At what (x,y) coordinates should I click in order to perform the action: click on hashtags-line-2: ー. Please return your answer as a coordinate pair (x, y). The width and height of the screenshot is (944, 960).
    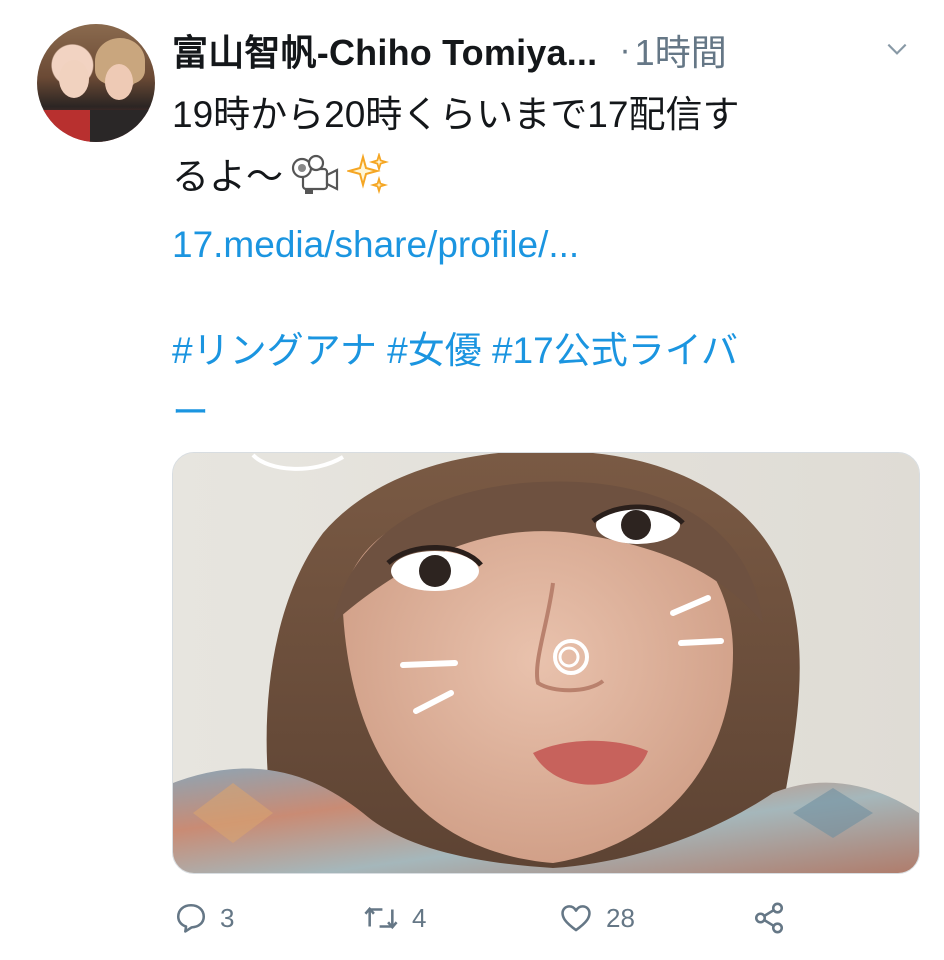
    Looking at the image, I should click on (542, 413).